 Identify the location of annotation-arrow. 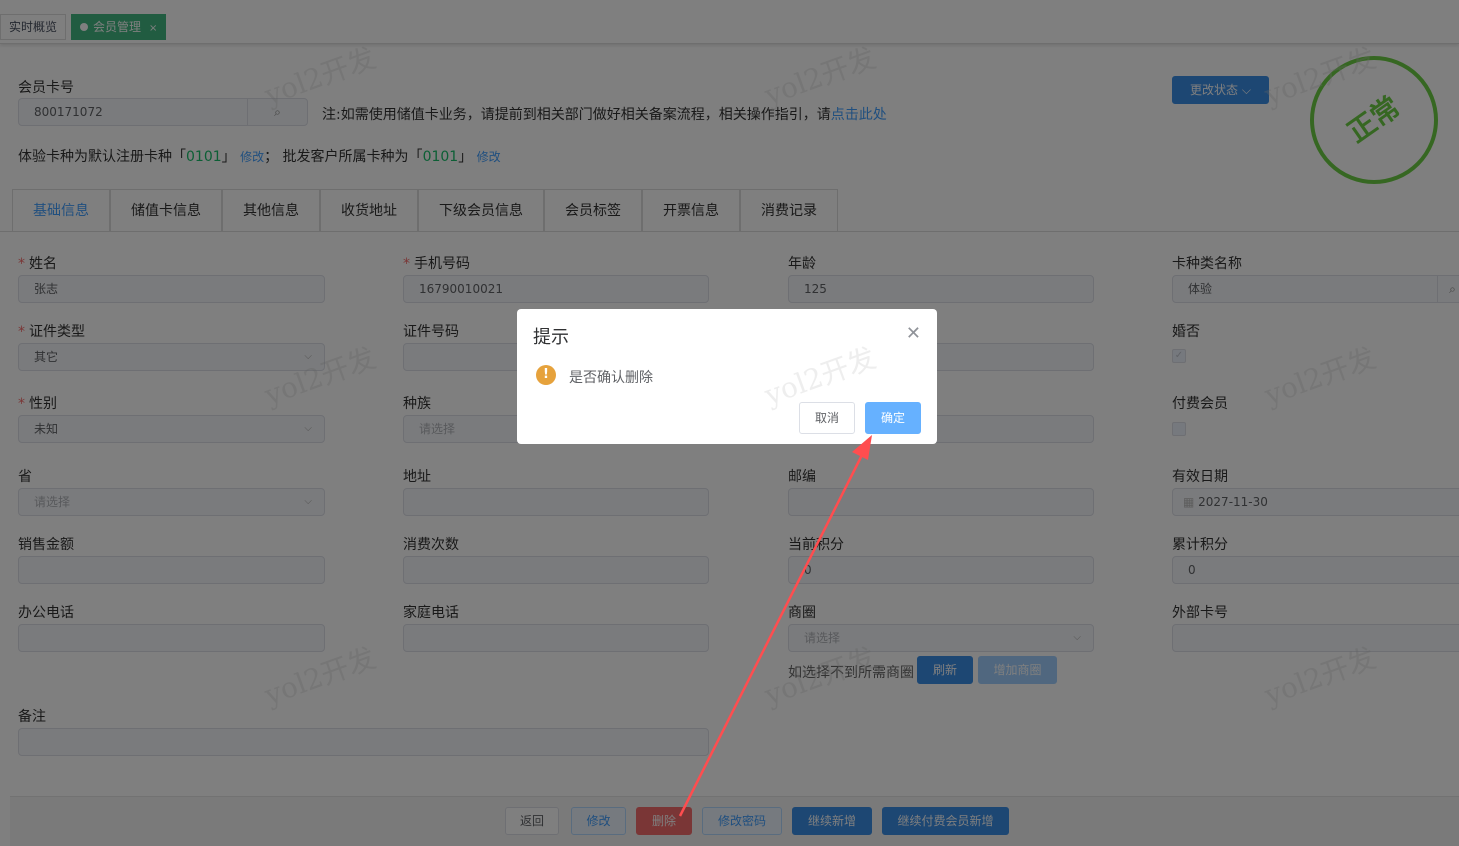
(775, 626).